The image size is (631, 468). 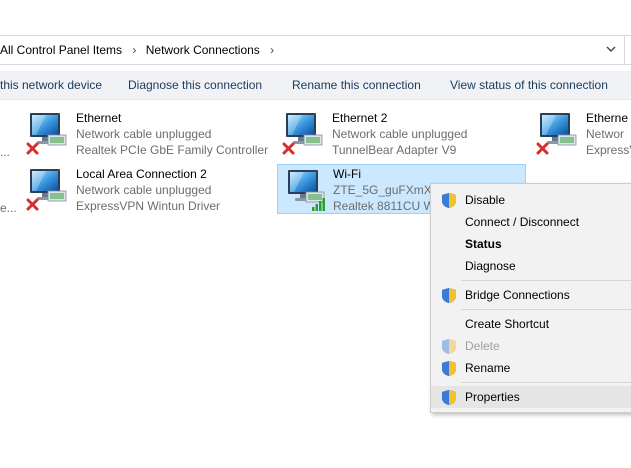 I want to click on menu-item-bridge-connections: Bridge Connections, so click(x=531, y=295).